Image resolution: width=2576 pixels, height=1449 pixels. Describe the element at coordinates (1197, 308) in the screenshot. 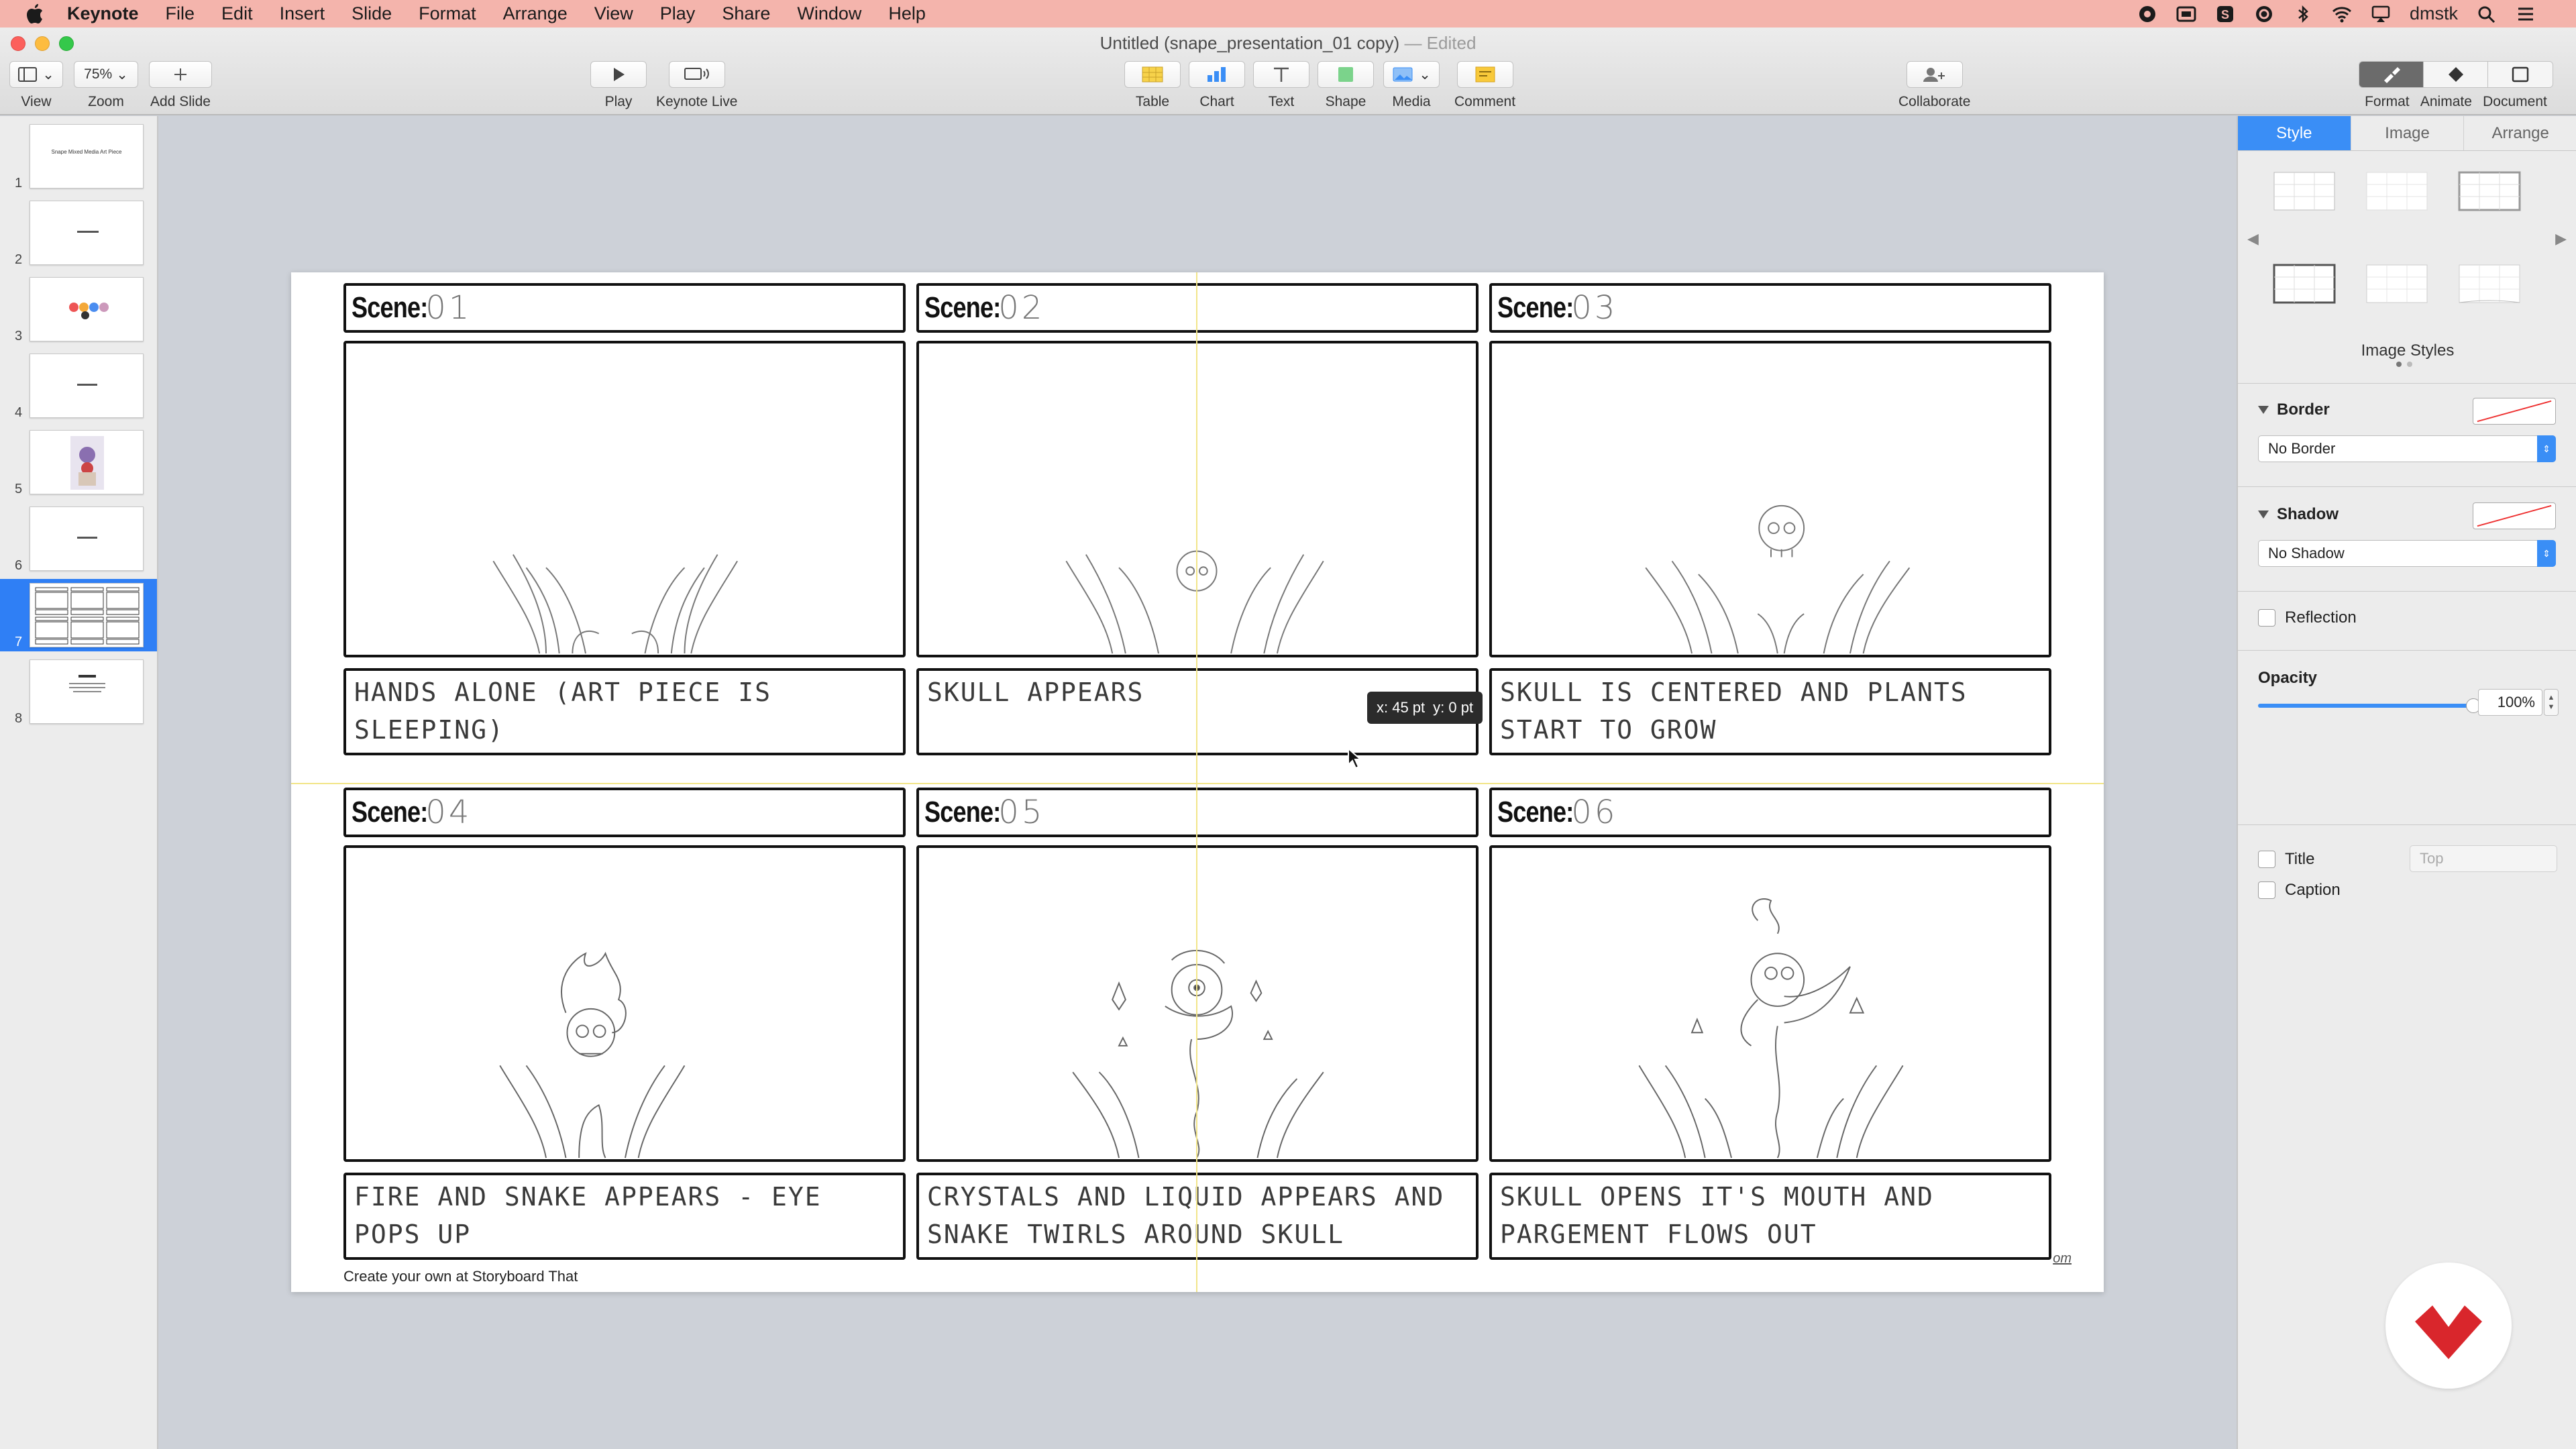

I see `scene-header-2: Scene: 02` at that location.